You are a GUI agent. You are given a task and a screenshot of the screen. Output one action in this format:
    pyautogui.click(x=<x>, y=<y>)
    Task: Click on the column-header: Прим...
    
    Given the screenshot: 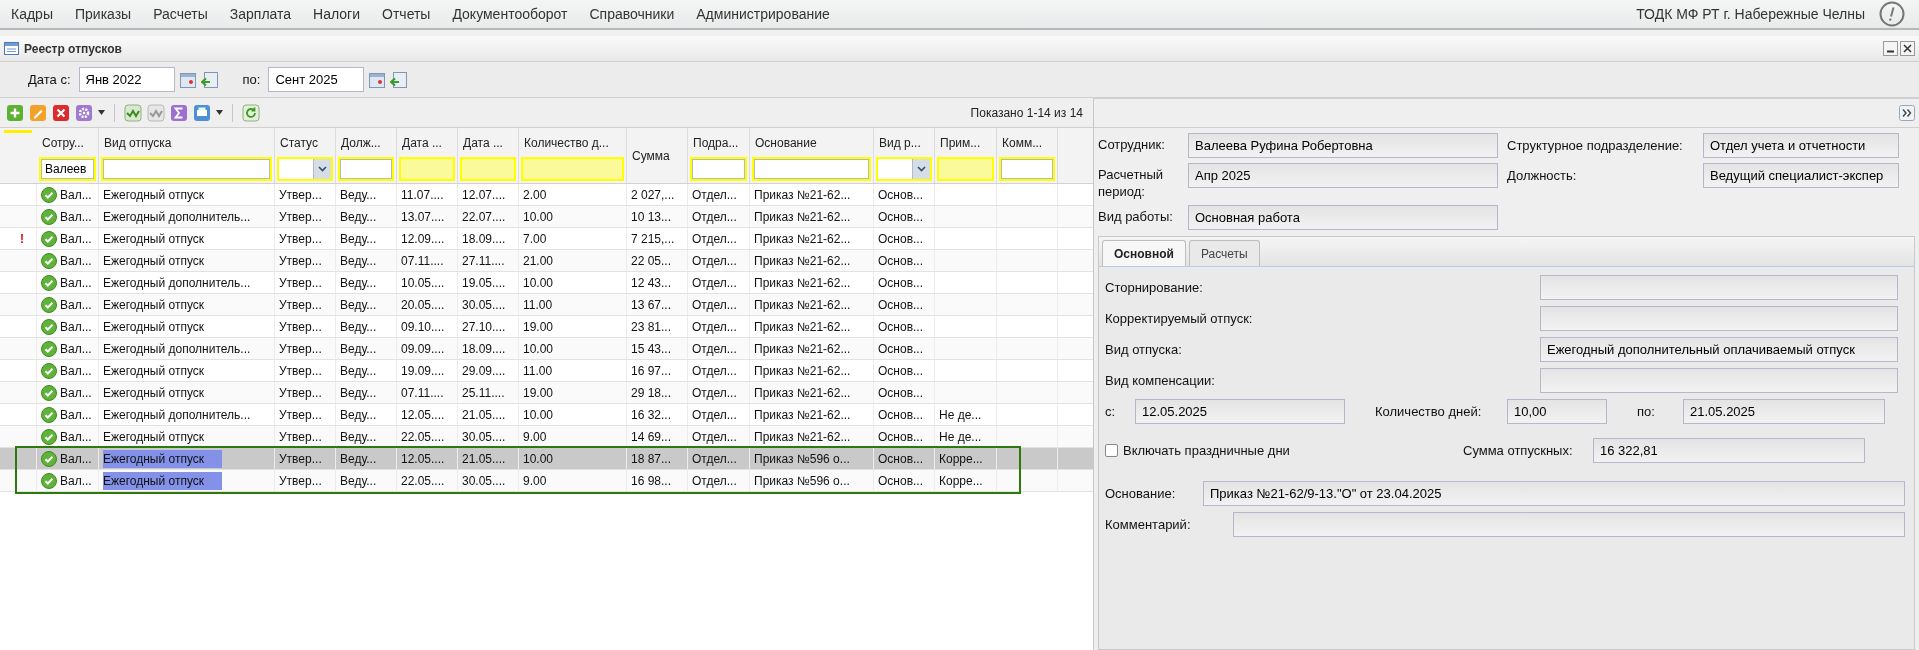 What is the action you would take?
    pyautogui.click(x=965, y=140)
    